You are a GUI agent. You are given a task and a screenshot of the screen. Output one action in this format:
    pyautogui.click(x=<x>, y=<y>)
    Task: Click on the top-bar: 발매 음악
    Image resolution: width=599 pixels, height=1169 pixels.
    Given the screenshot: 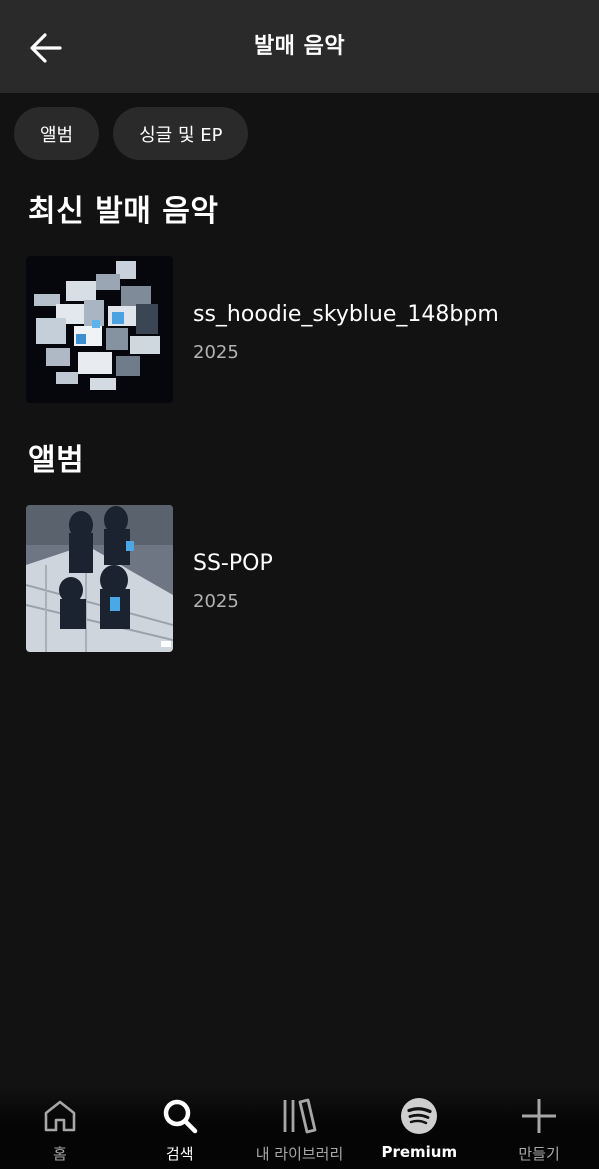 What is the action you would take?
    pyautogui.click(x=299, y=46)
    